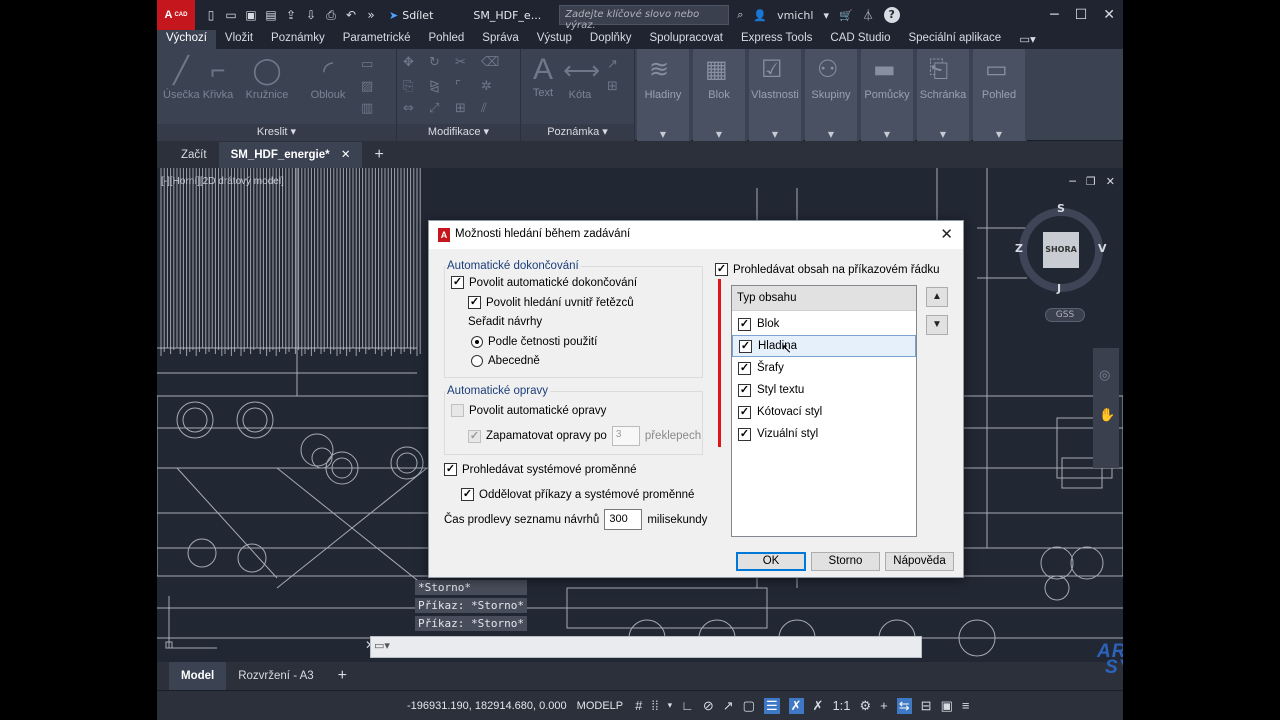 The image size is (1280, 720). Describe the element at coordinates (749, 706) in the screenshot. I see `osnap-icon: ▢` at that location.